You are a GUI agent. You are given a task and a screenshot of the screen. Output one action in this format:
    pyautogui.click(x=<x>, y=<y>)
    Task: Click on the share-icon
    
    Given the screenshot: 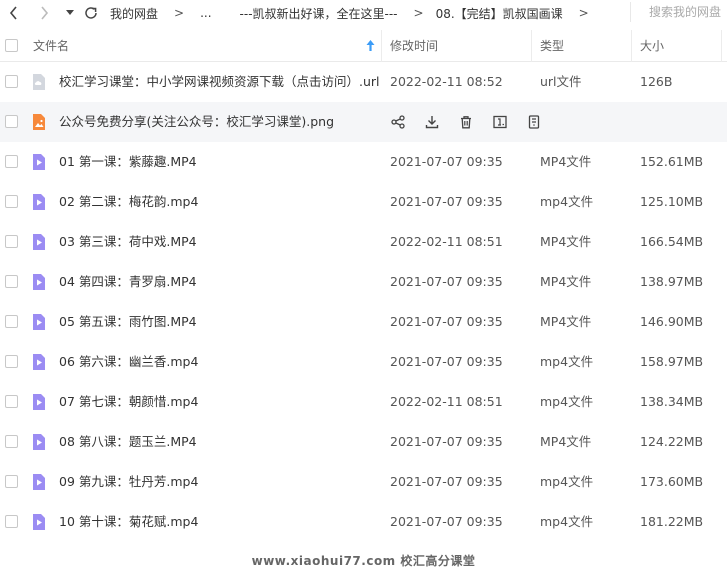 What is the action you would take?
    pyautogui.click(x=398, y=122)
    